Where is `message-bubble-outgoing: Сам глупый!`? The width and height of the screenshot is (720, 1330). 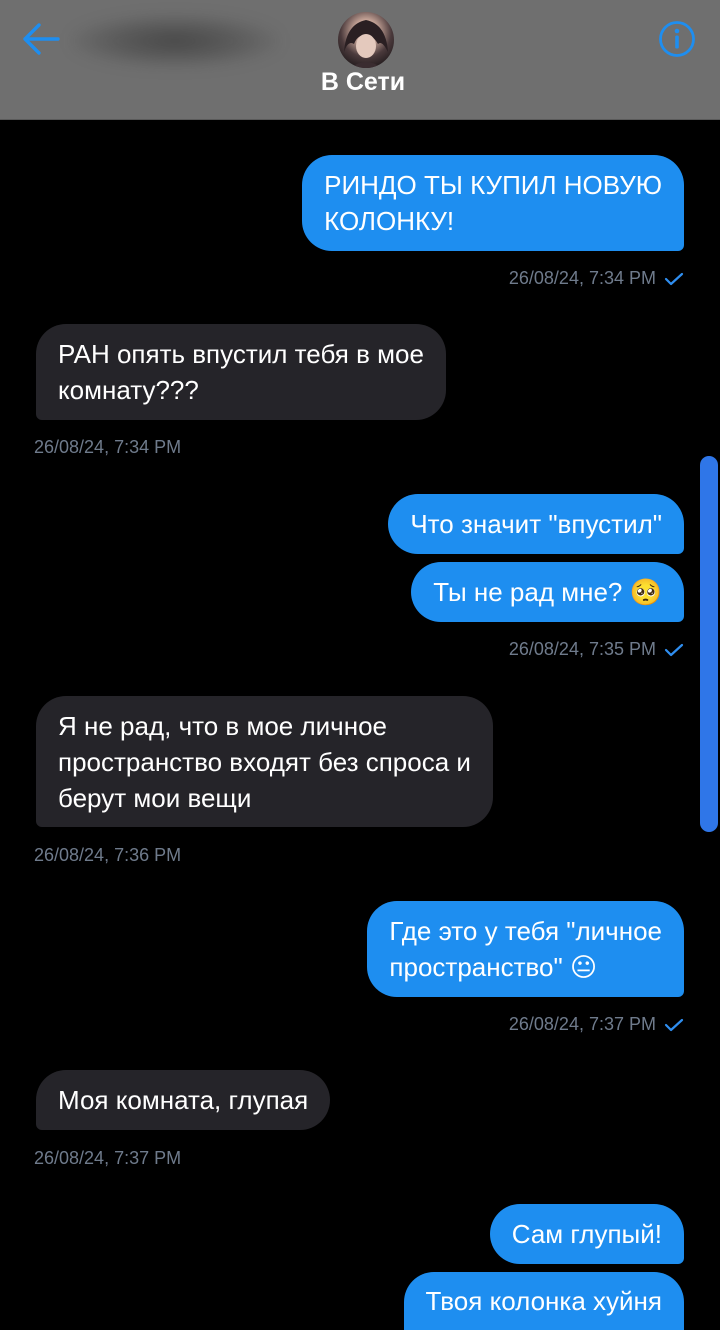
message-bubble-outgoing: Сам глупый! is located at coordinates (586, 1234).